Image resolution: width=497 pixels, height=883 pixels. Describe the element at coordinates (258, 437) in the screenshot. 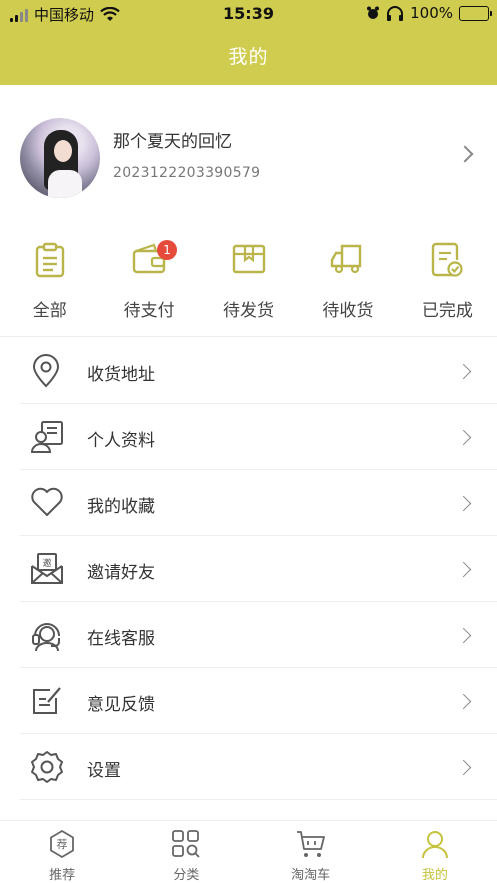

I see `menu-item-profile: 个人资料` at that location.